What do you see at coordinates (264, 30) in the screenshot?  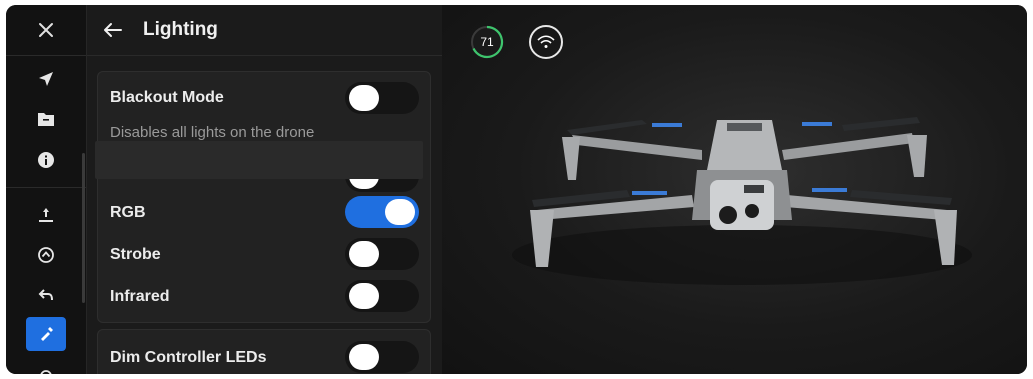 I see `panel-header: Lighting` at bounding box center [264, 30].